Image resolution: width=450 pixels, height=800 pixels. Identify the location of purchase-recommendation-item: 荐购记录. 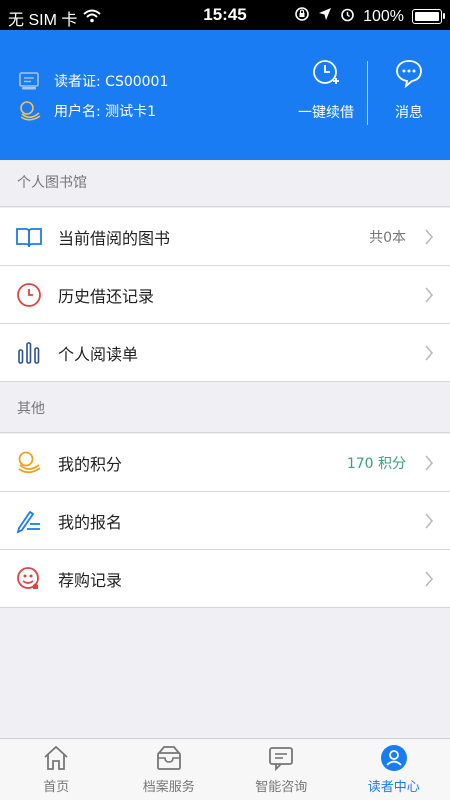
(225, 579).